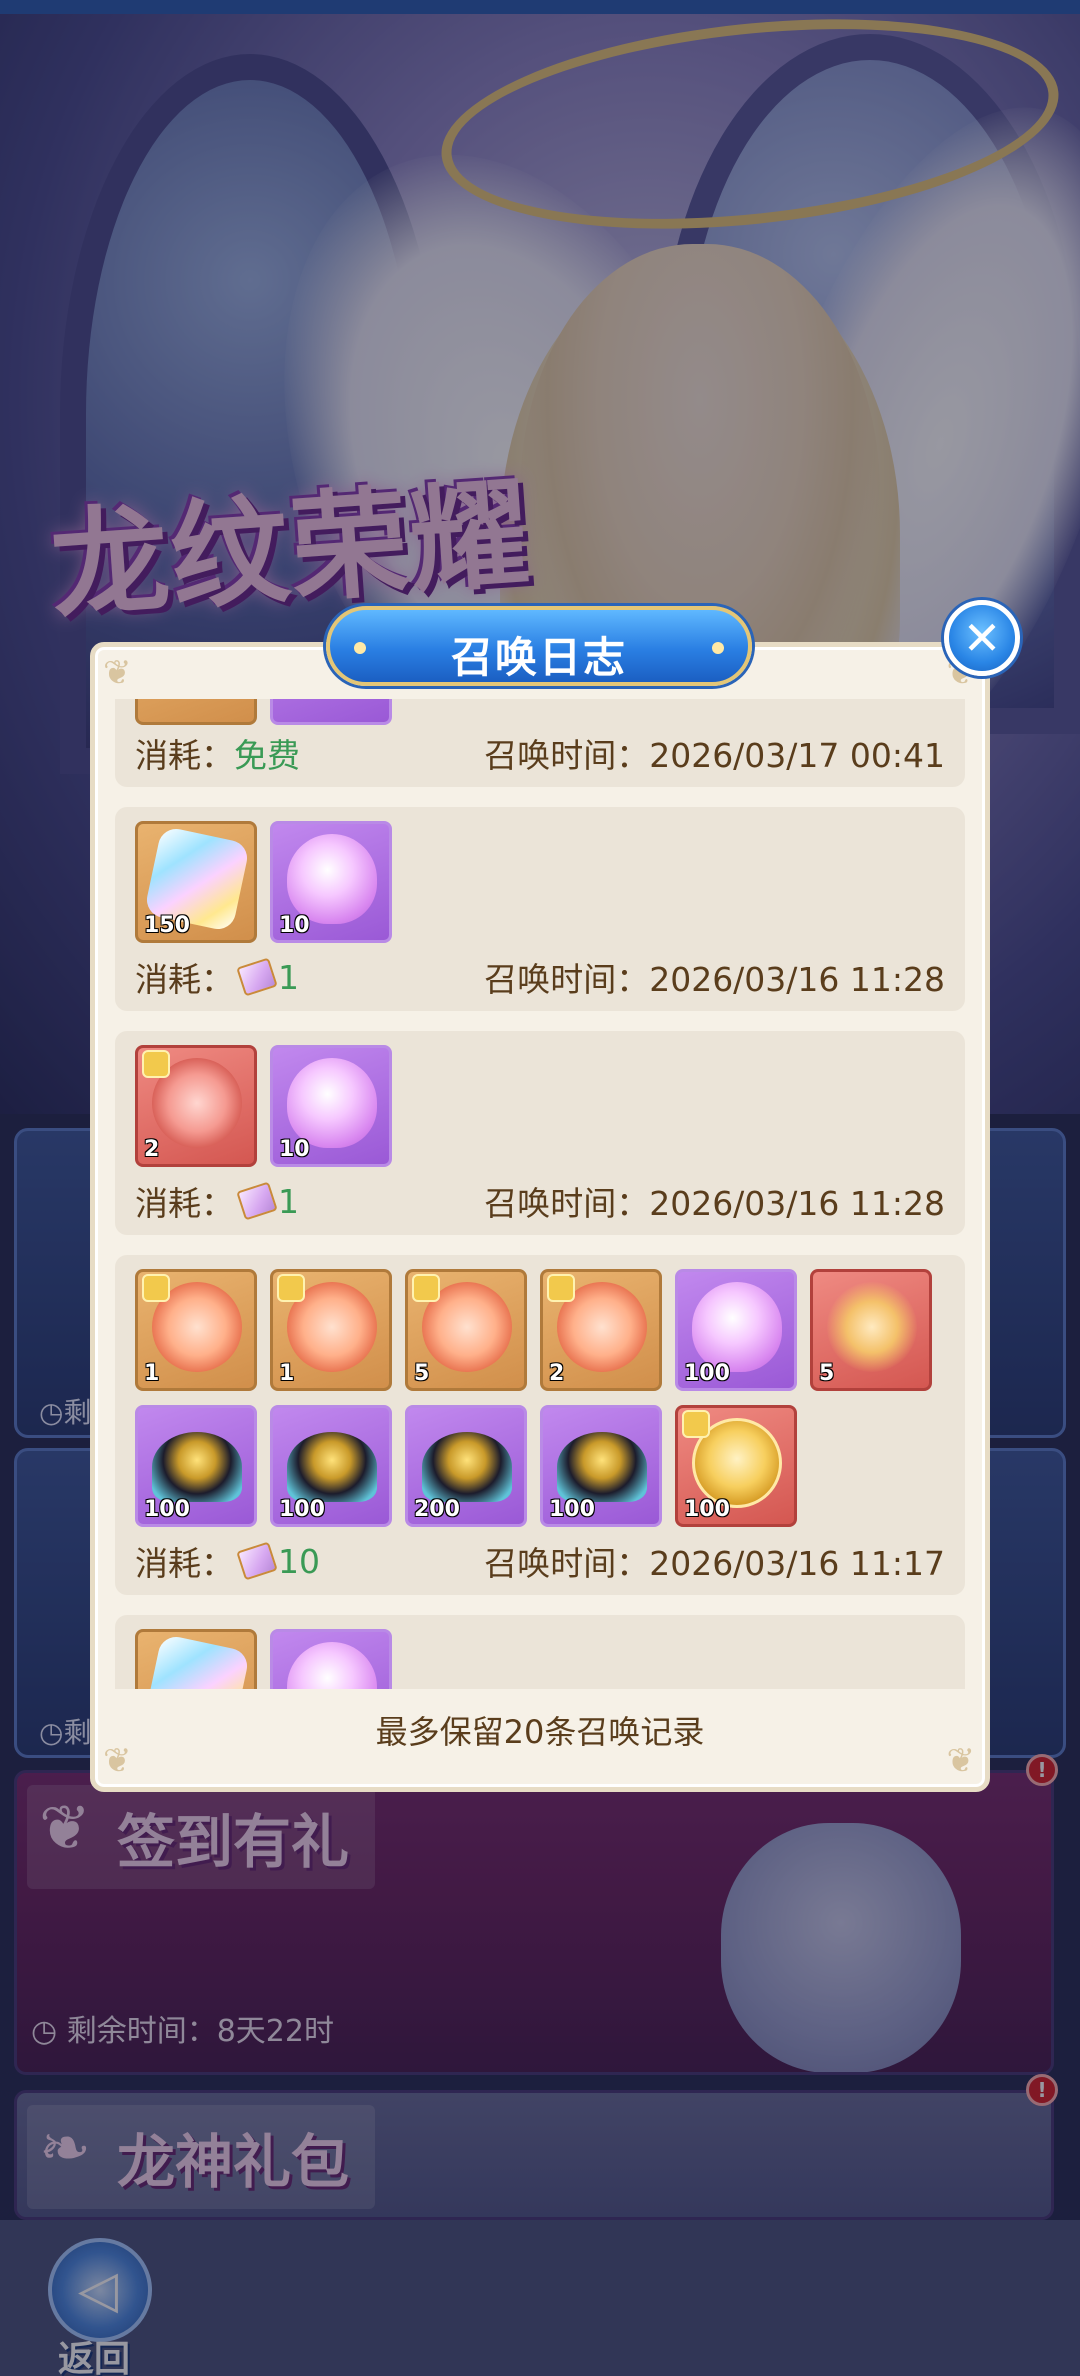 The width and height of the screenshot is (1080, 2376). What do you see at coordinates (540, 1106) in the screenshot?
I see `reward-items: 2 10` at bounding box center [540, 1106].